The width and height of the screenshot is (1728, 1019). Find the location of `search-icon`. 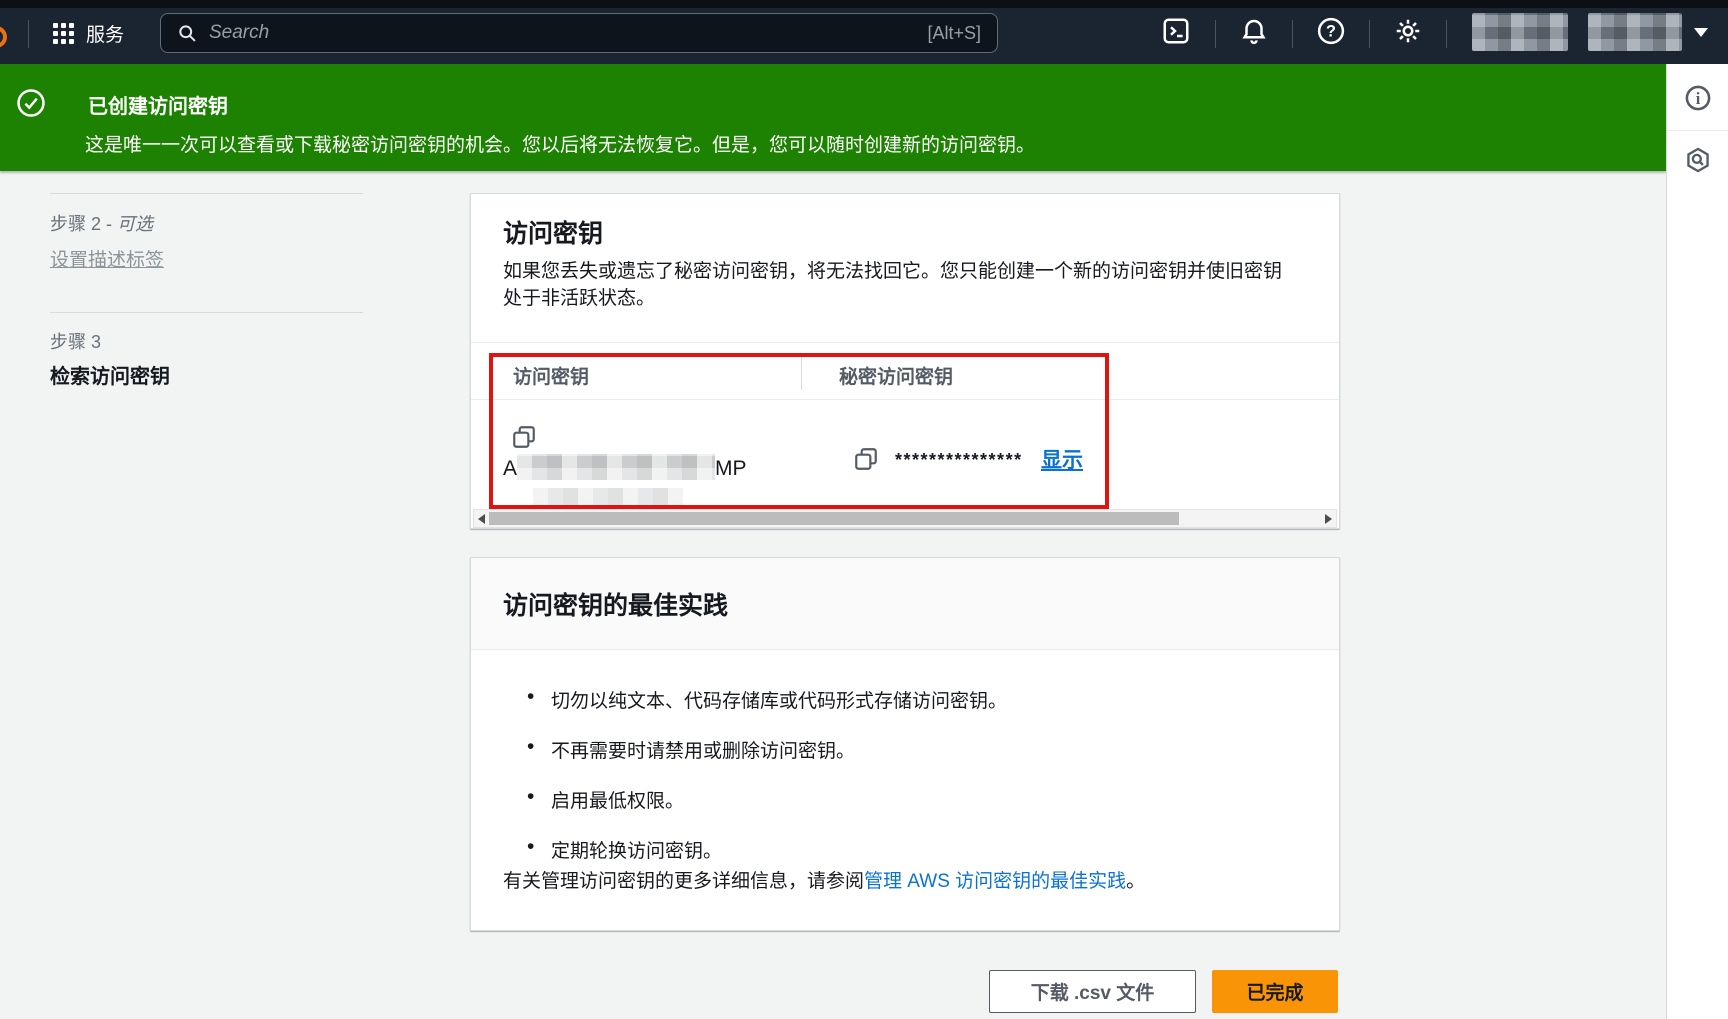

search-icon is located at coordinates (187, 33).